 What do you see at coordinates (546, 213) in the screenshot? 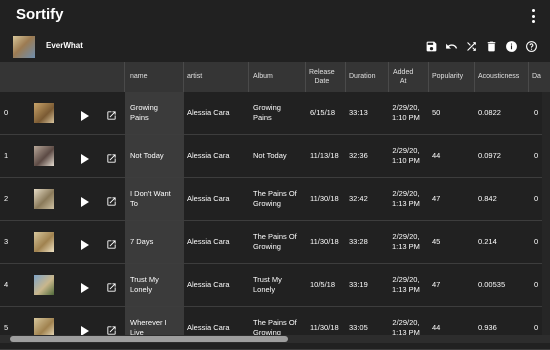
I see `vertical-scrollbar` at bounding box center [546, 213].